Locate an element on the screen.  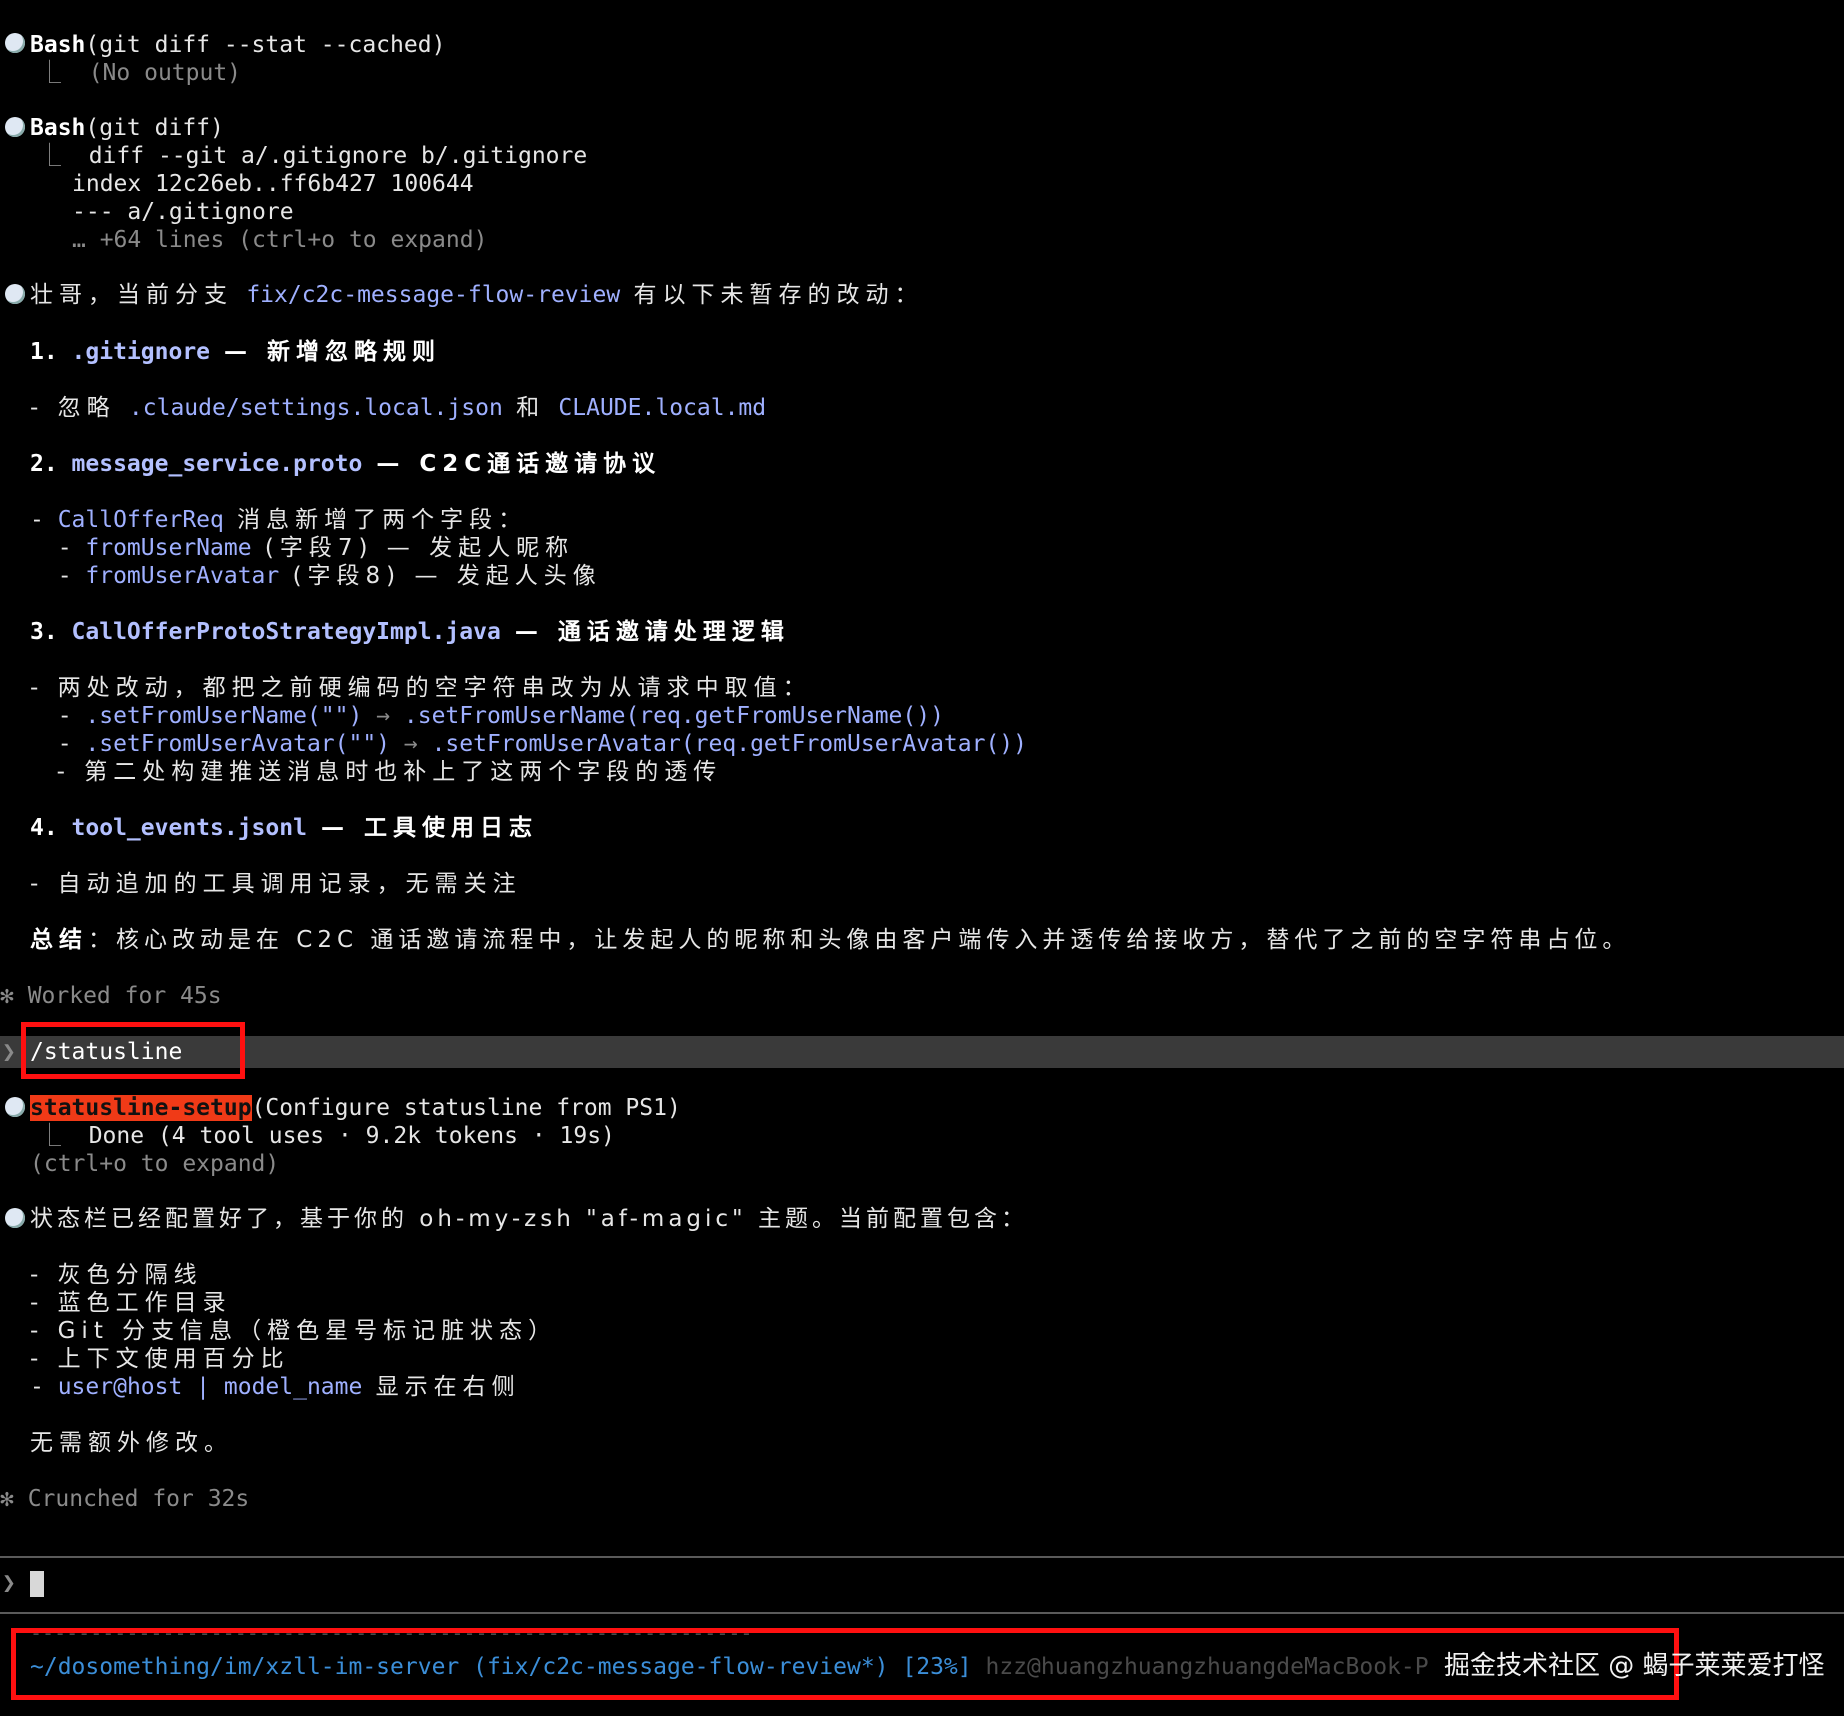
input-bottom-border is located at coordinates (922, 1613).